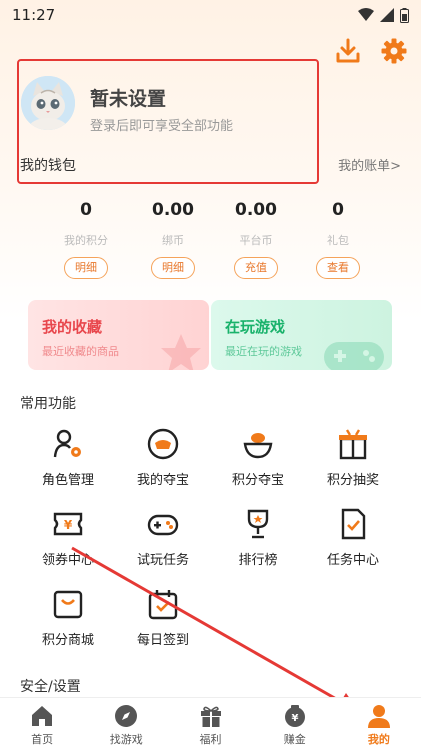 The image size is (421, 748). I want to click on tab-mine: 我的, so click(379, 723).